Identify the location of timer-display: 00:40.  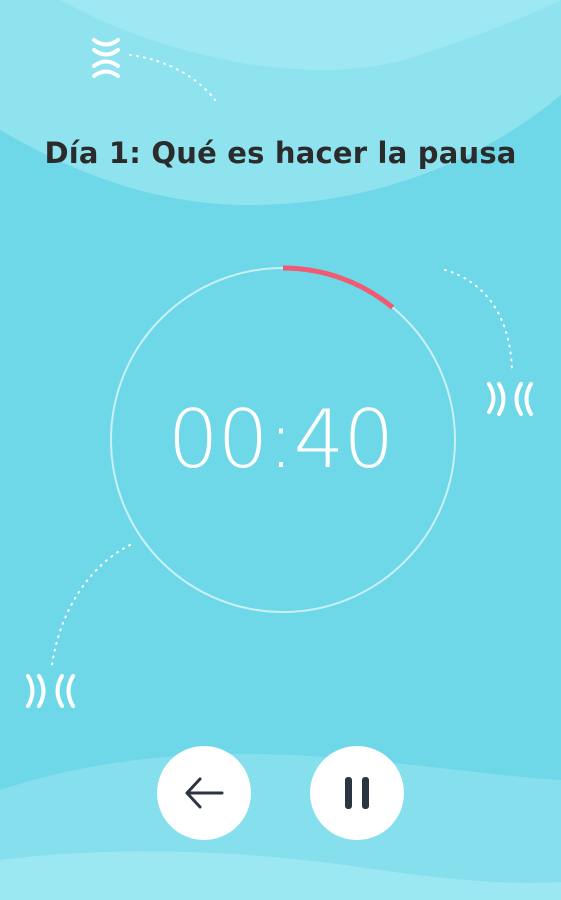
(281, 439).